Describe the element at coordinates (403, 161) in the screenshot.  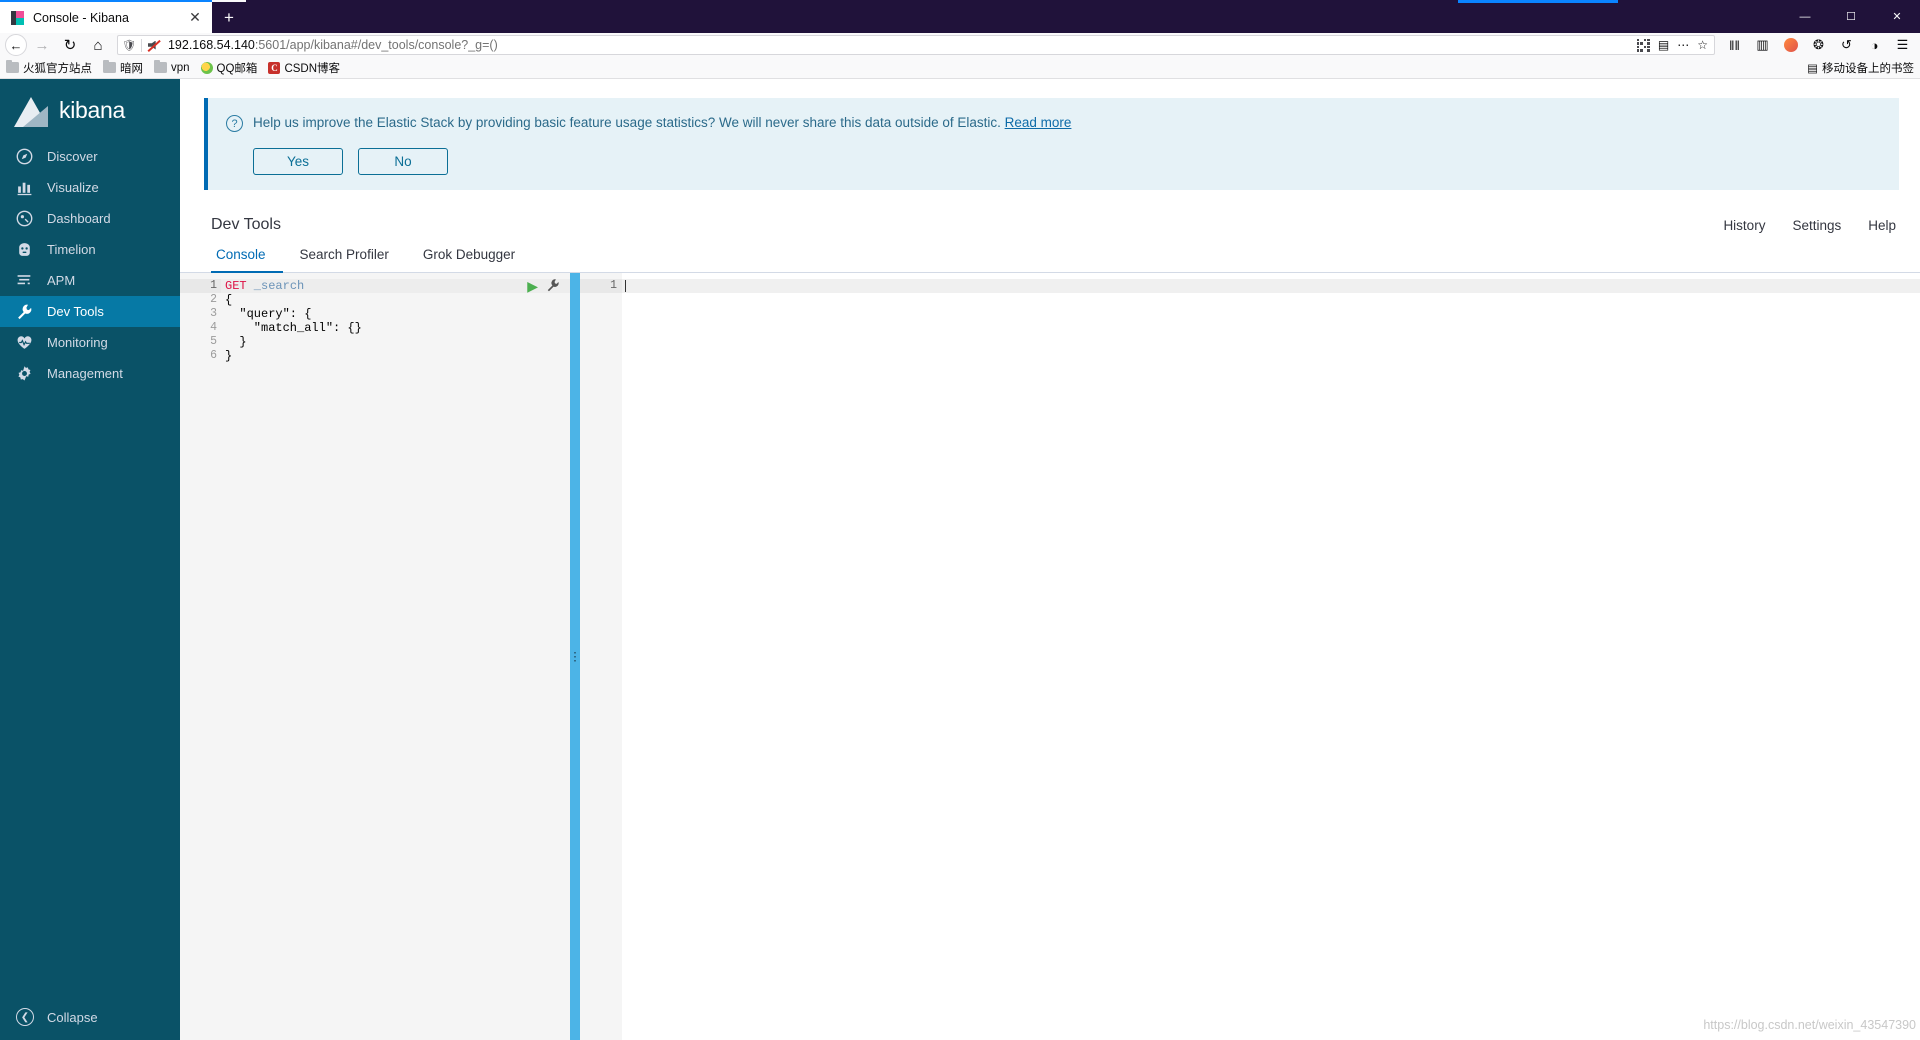
I see `telemetry-no-button: No` at that location.